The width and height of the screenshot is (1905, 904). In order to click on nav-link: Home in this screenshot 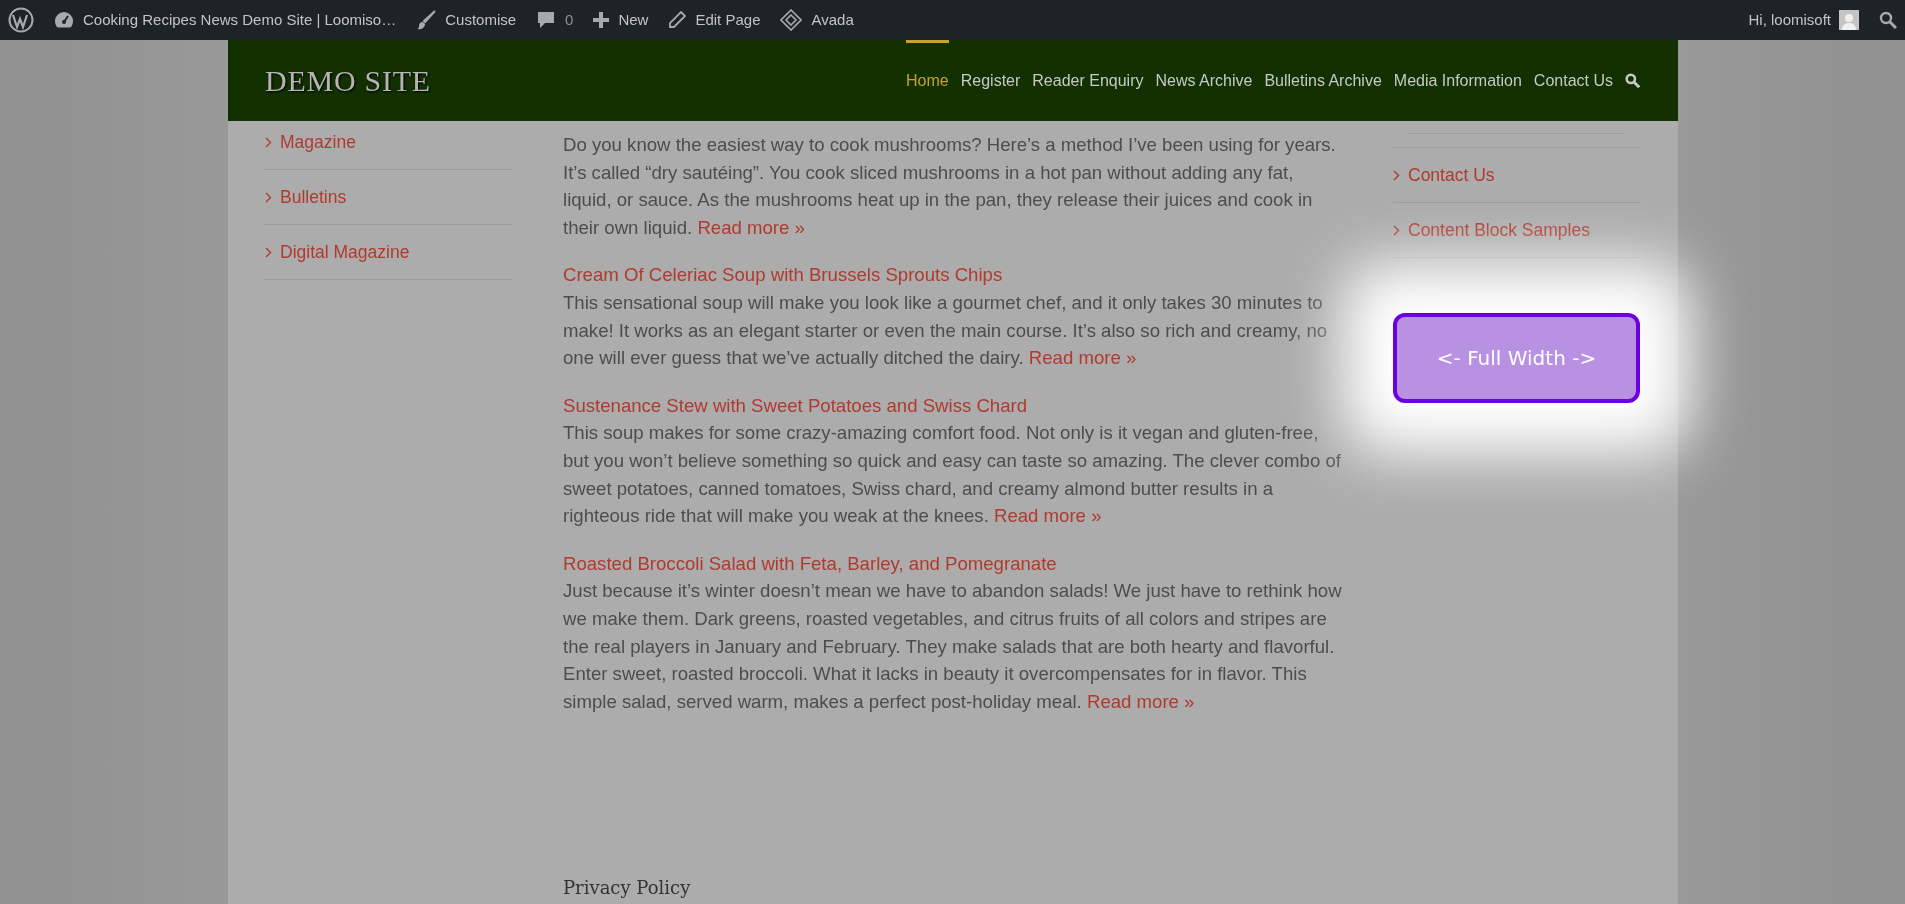, I will do `click(927, 80)`.